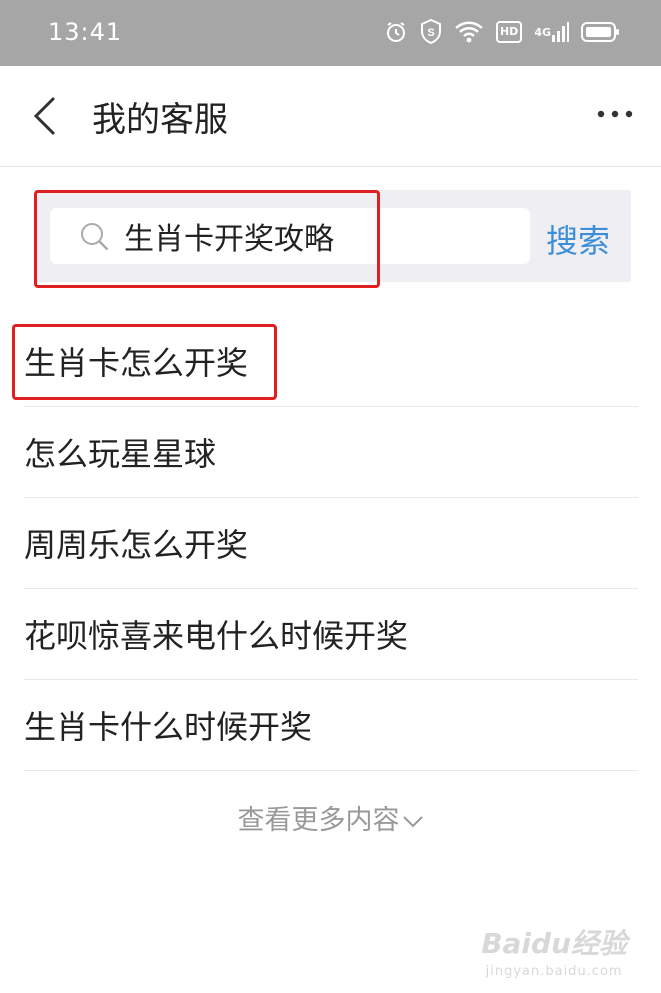 This screenshot has height=993, width=661. What do you see at coordinates (85, 32) in the screenshot?
I see `status-time: 13:41` at bounding box center [85, 32].